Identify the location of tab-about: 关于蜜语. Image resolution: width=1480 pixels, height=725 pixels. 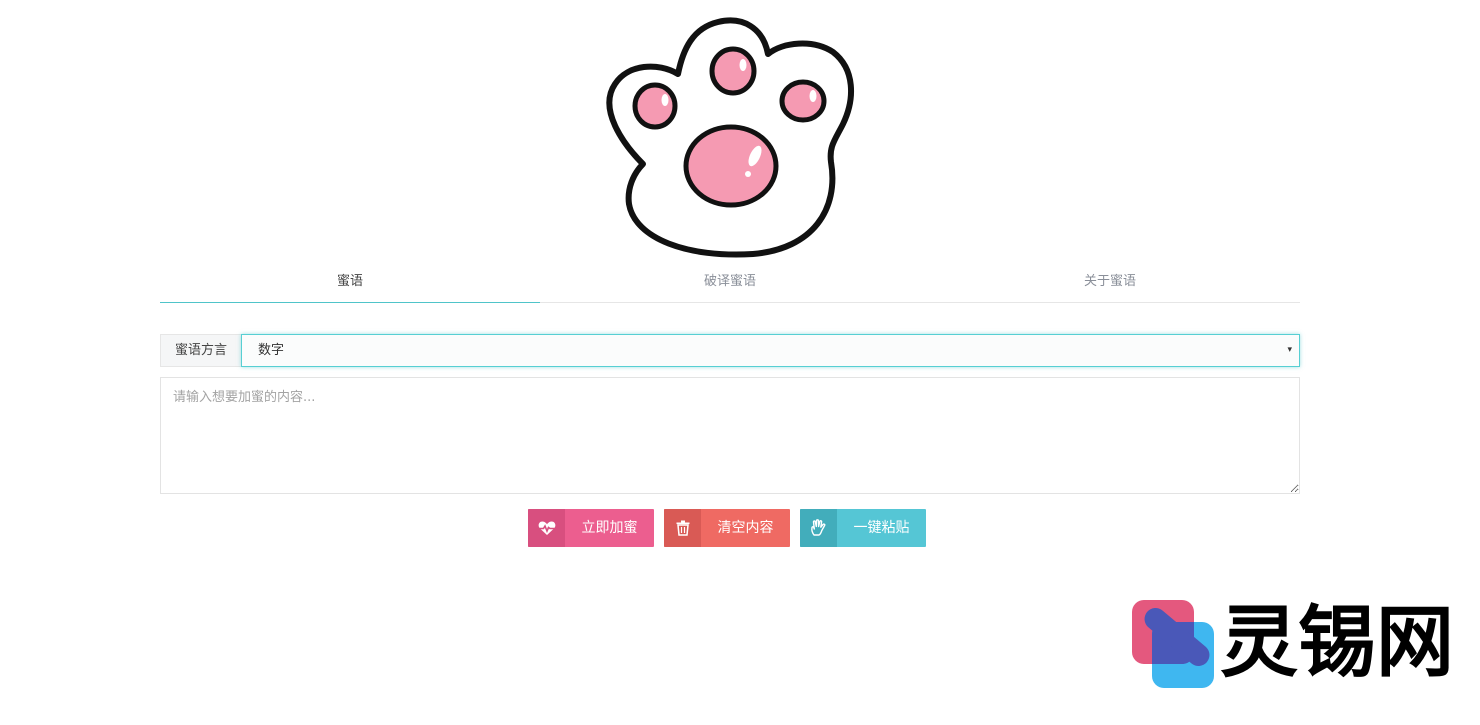
(1110, 282).